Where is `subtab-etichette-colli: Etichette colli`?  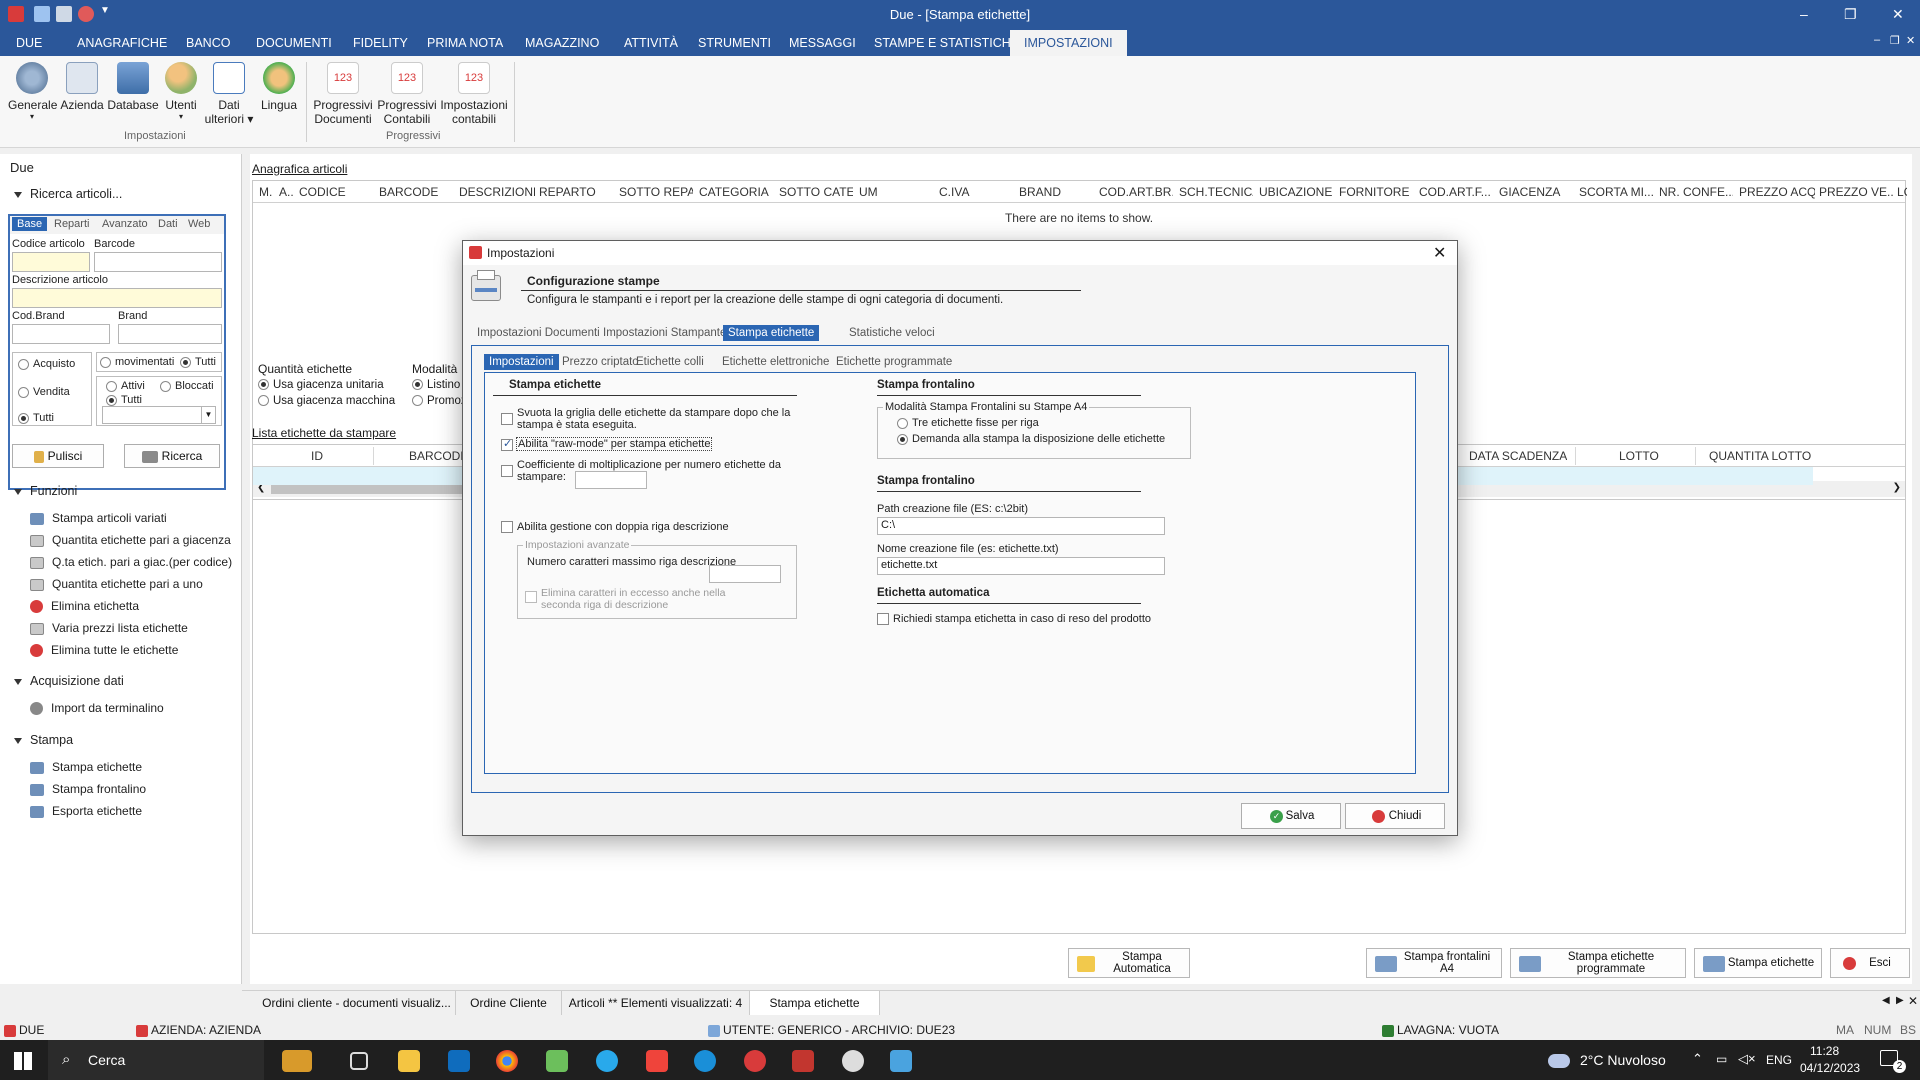
subtab-etichette-colli: Etichette colli is located at coordinates (670, 362).